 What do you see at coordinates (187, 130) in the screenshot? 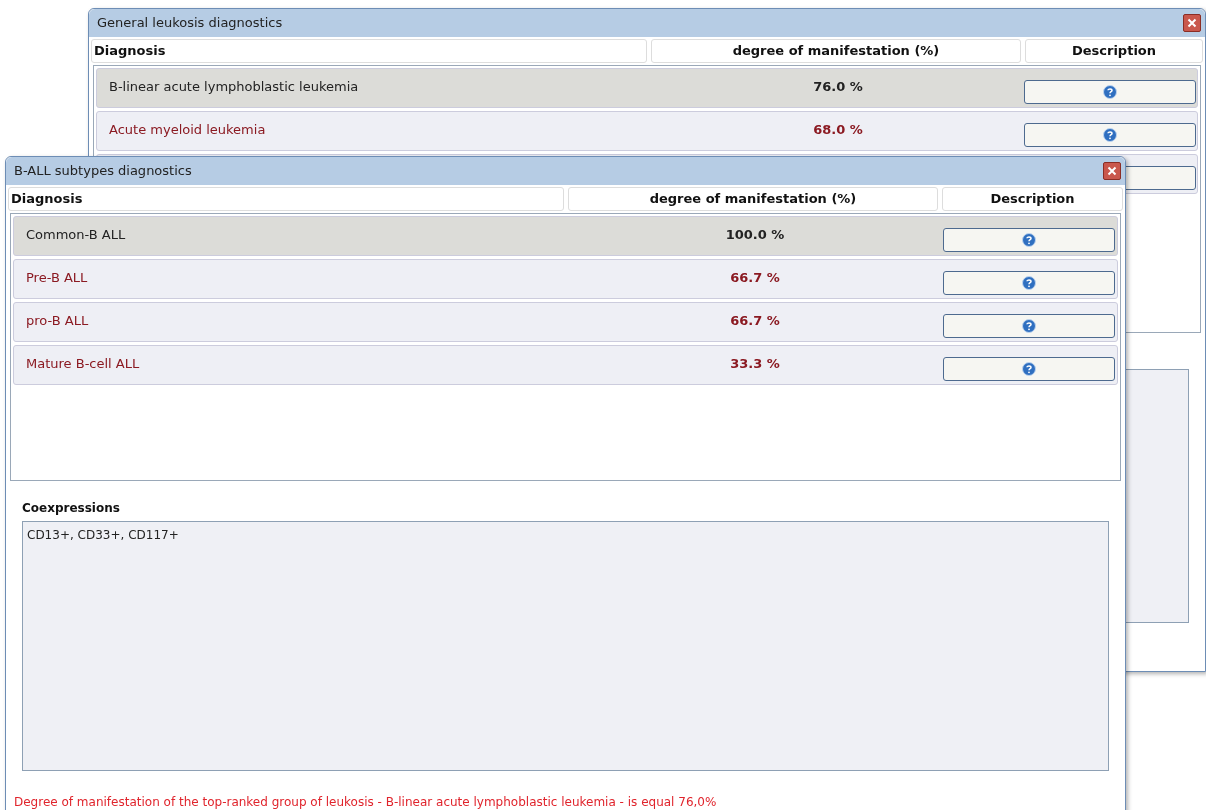
I see `diagnosis-text: Acute myeloid leukemia` at bounding box center [187, 130].